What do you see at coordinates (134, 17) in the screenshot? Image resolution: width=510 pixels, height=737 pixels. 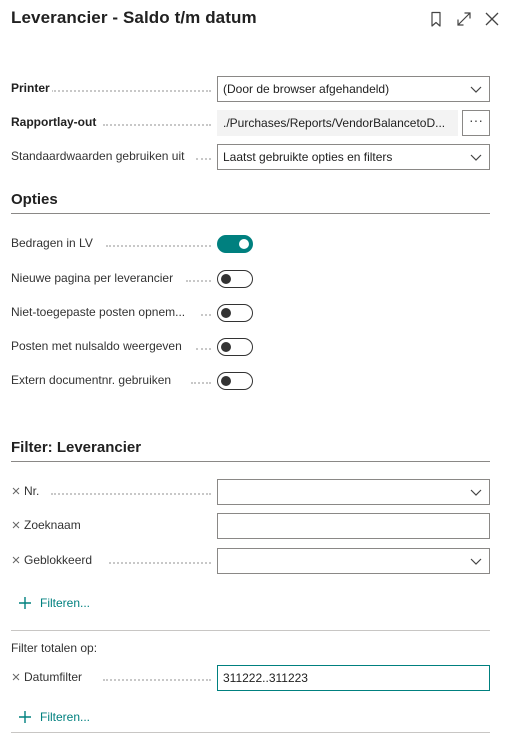 I see `dialog-title: Leverancier - Saldo t/m datum` at bounding box center [134, 17].